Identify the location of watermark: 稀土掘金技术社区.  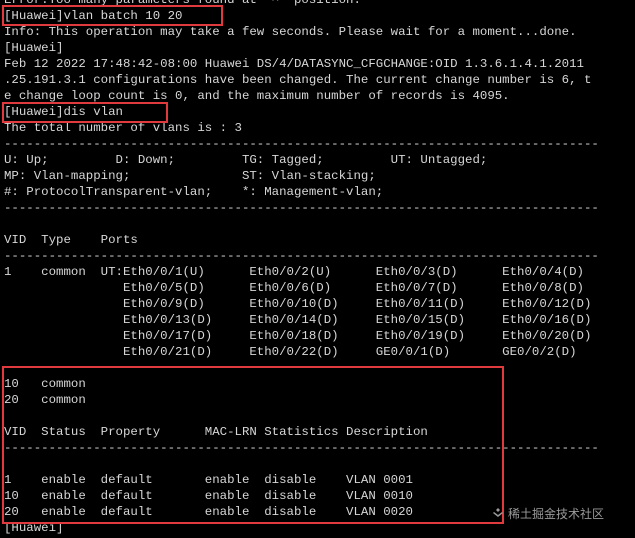
(560, 513).